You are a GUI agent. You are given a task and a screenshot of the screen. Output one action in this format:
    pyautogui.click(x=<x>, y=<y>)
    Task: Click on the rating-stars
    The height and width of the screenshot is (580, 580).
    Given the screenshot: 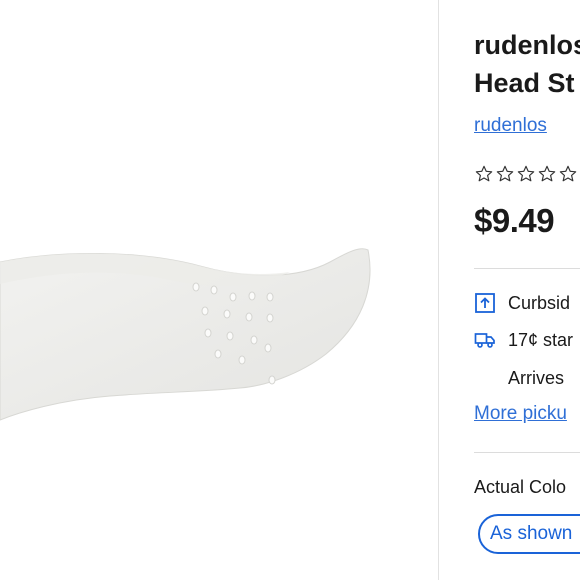 What is the action you would take?
    pyautogui.click(x=526, y=174)
    